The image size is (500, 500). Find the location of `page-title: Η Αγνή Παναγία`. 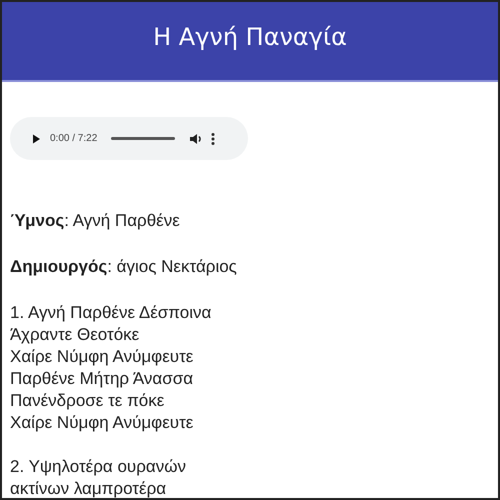

page-title: Η Αγνή Παναγία is located at coordinates (250, 37).